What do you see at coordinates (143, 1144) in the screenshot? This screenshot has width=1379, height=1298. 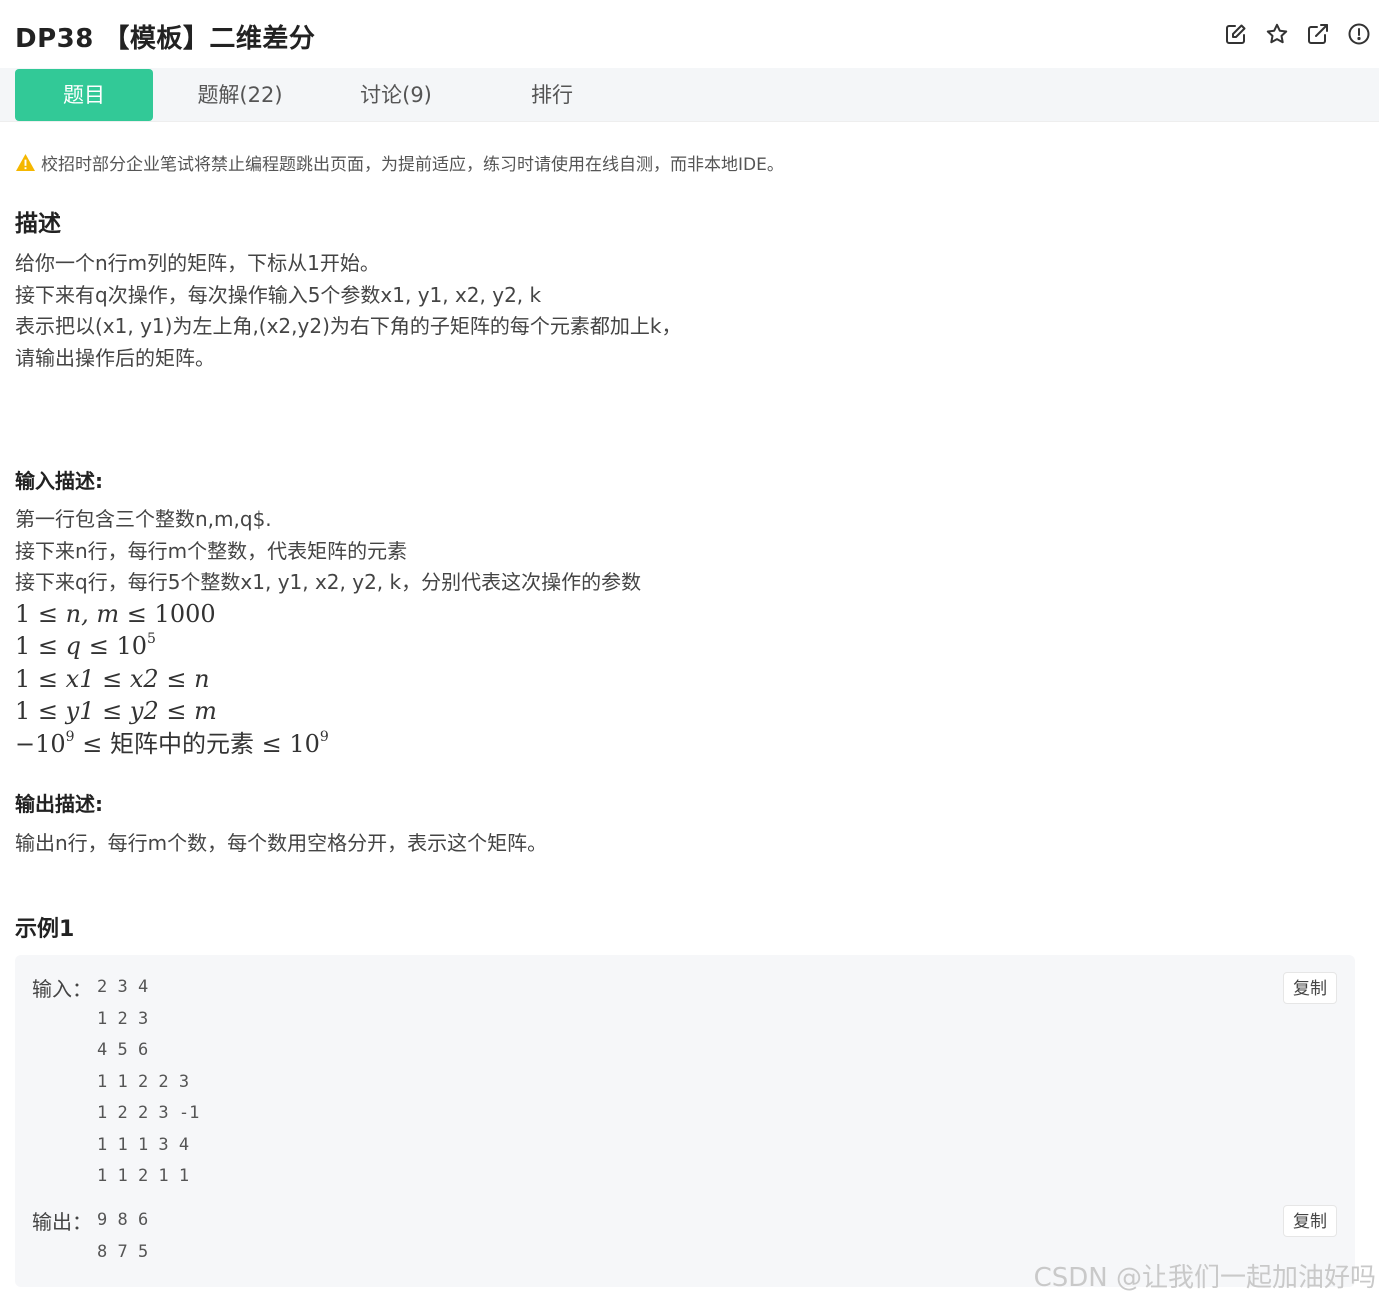 I see `example-input-line: 1 1 1 3 4` at bounding box center [143, 1144].